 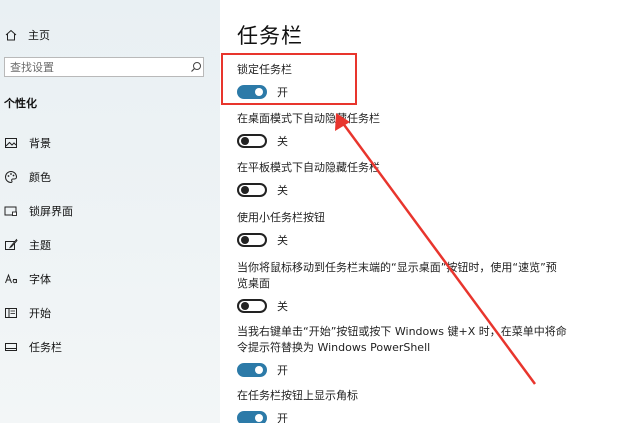 What do you see at coordinates (308, 118) in the screenshot?
I see `setting-label: 在桌面模式下自动隐藏任务栏` at bounding box center [308, 118].